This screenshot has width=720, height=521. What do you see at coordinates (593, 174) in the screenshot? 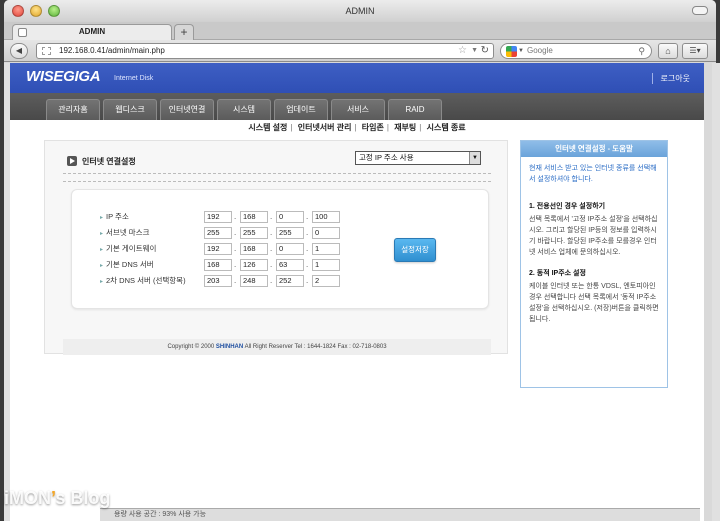
I see `help-intro: 현재 서비스 받고 있는 인터넷 종류를 선택해서 설정하셔야 합니다.` at bounding box center [593, 174].